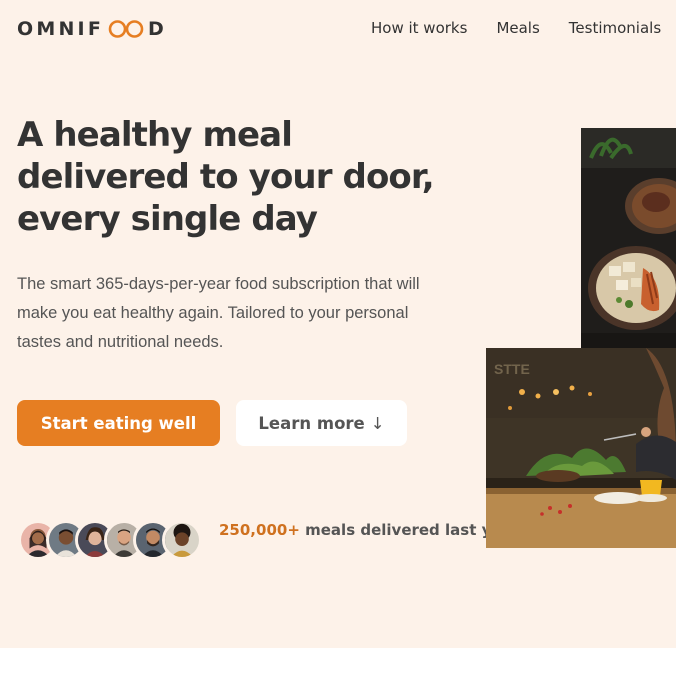 This screenshot has height=676, width=676. What do you see at coordinates (157, 29) in the screenshot?
I see `logo-text-end: D` at bounding box center [157, 29].